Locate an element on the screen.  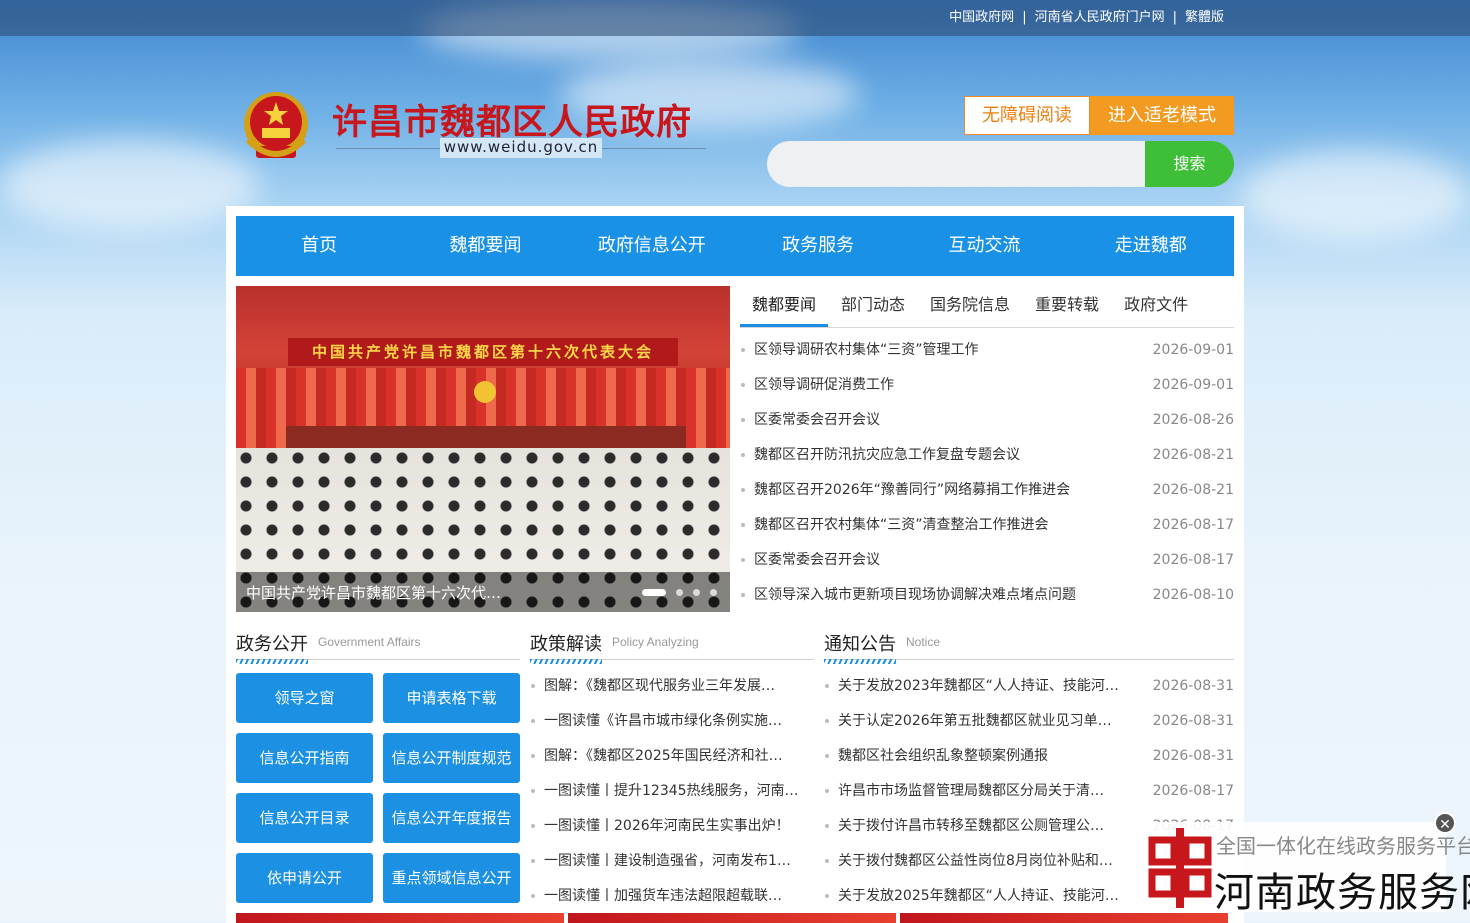
list-item: 区领导深入城市更新项目现场协调解决难点堵点问题 2026-08-10 is located at coordinates (987, 594).